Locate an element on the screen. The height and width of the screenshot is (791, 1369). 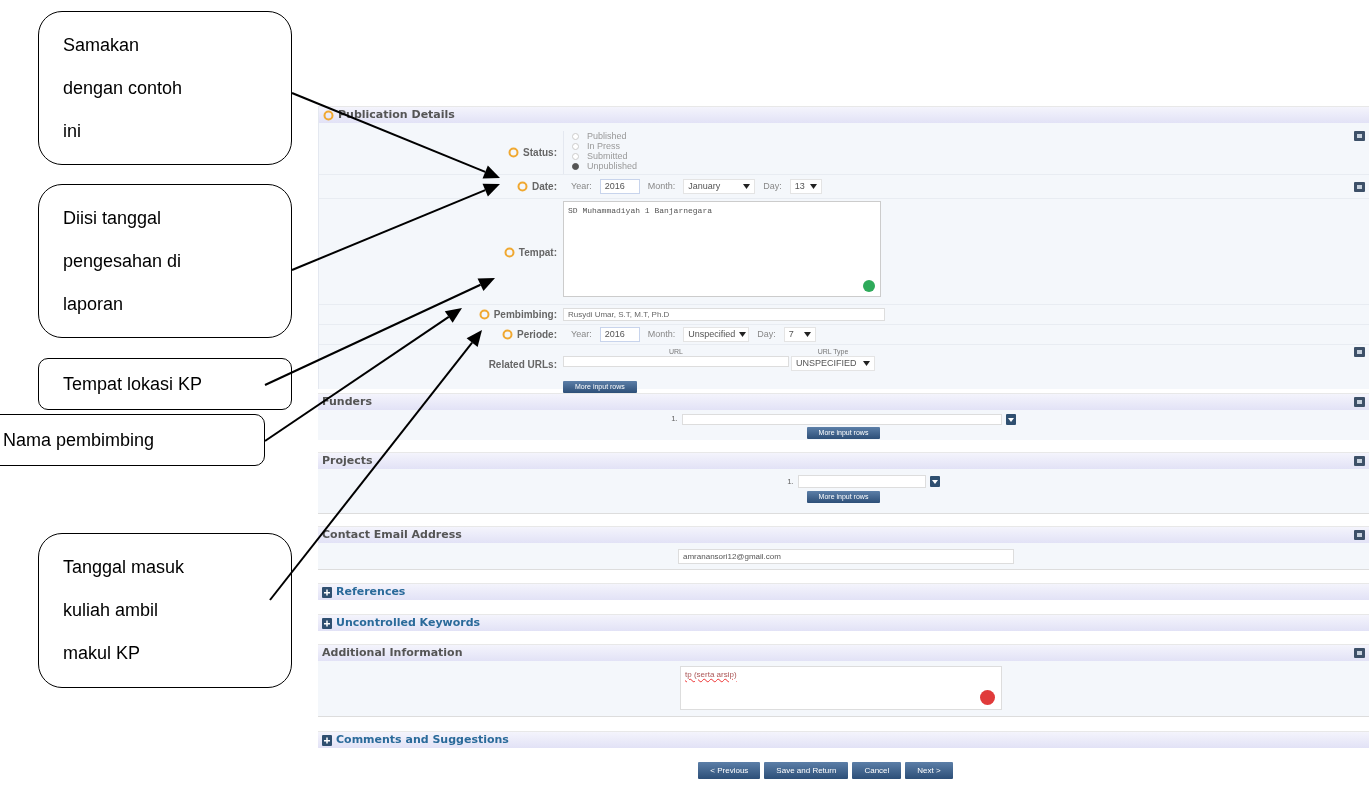
field-label: Tempat: is located at coordinates (537, 253).